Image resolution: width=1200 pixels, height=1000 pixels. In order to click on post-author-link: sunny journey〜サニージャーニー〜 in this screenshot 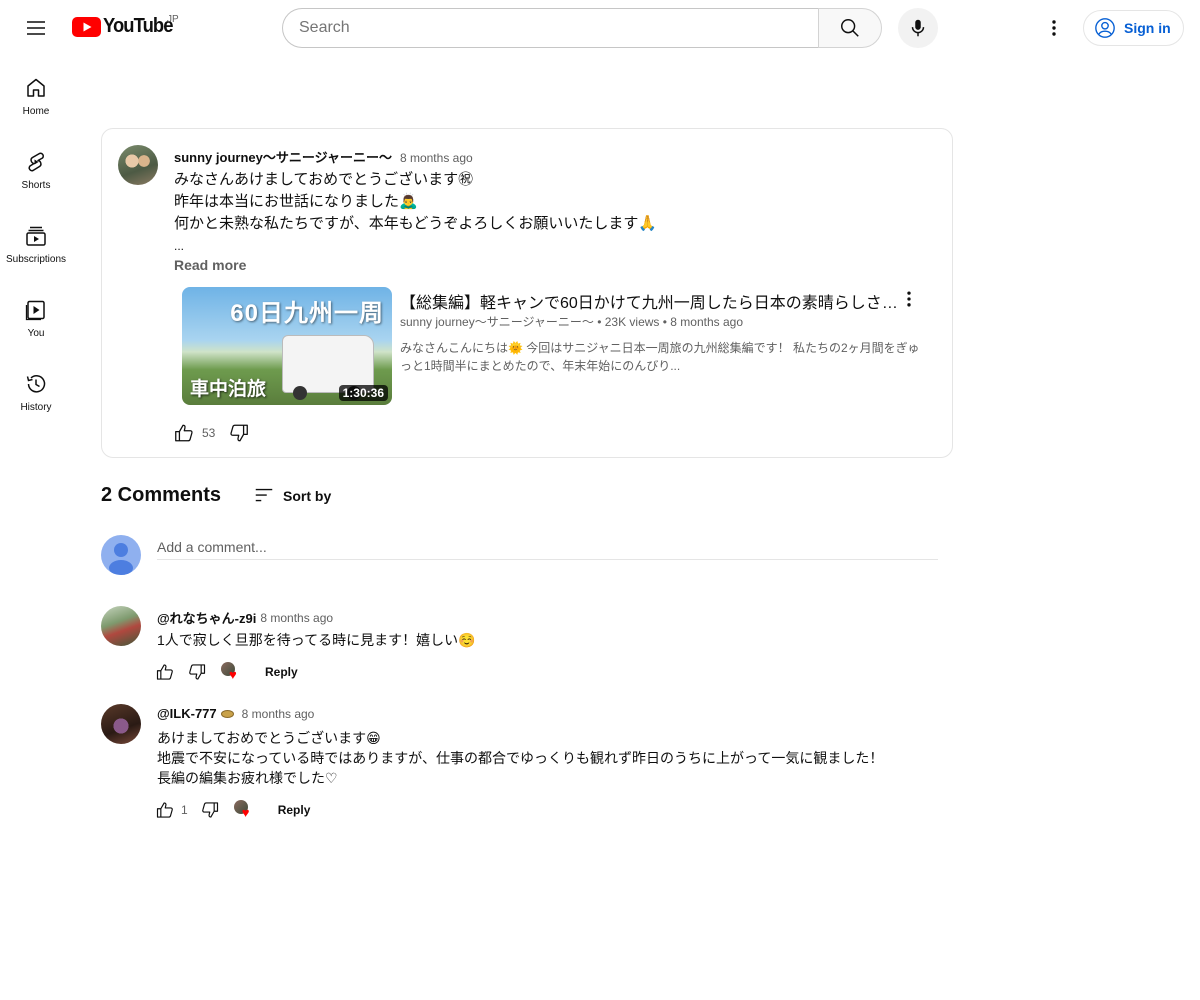, I will do `click(283, 156)`.